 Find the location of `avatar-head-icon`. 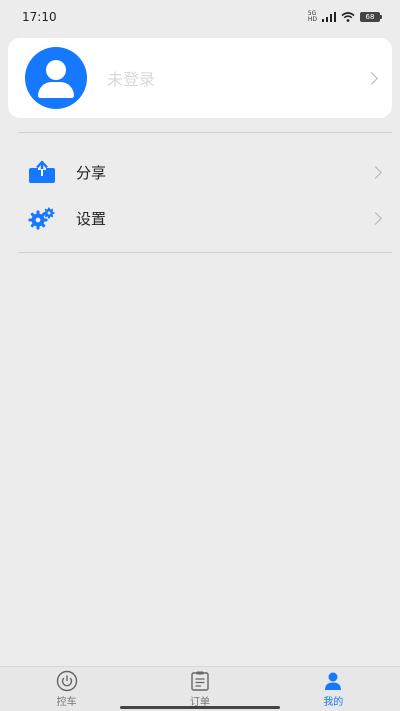

avatar-head-icon is located at coordinates (56, 70).